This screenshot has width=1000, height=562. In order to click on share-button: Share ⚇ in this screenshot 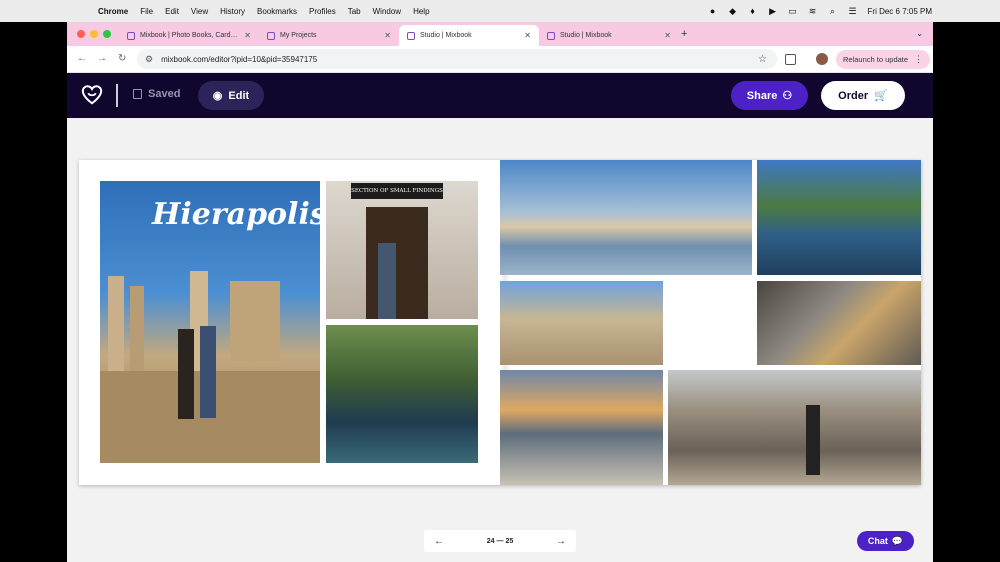, I will do `click(769, 95)`.